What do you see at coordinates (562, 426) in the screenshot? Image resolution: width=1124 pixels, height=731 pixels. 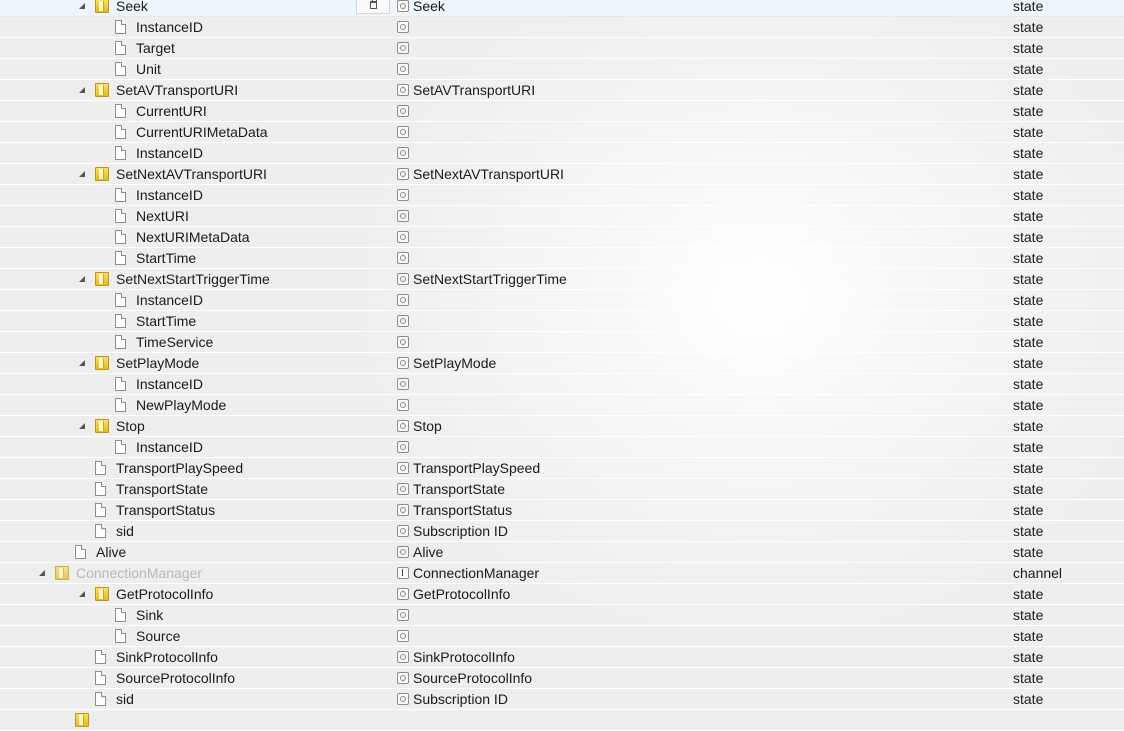 I see `tree-row-stop: Stop Stop state` at bounding box center [562, 426].